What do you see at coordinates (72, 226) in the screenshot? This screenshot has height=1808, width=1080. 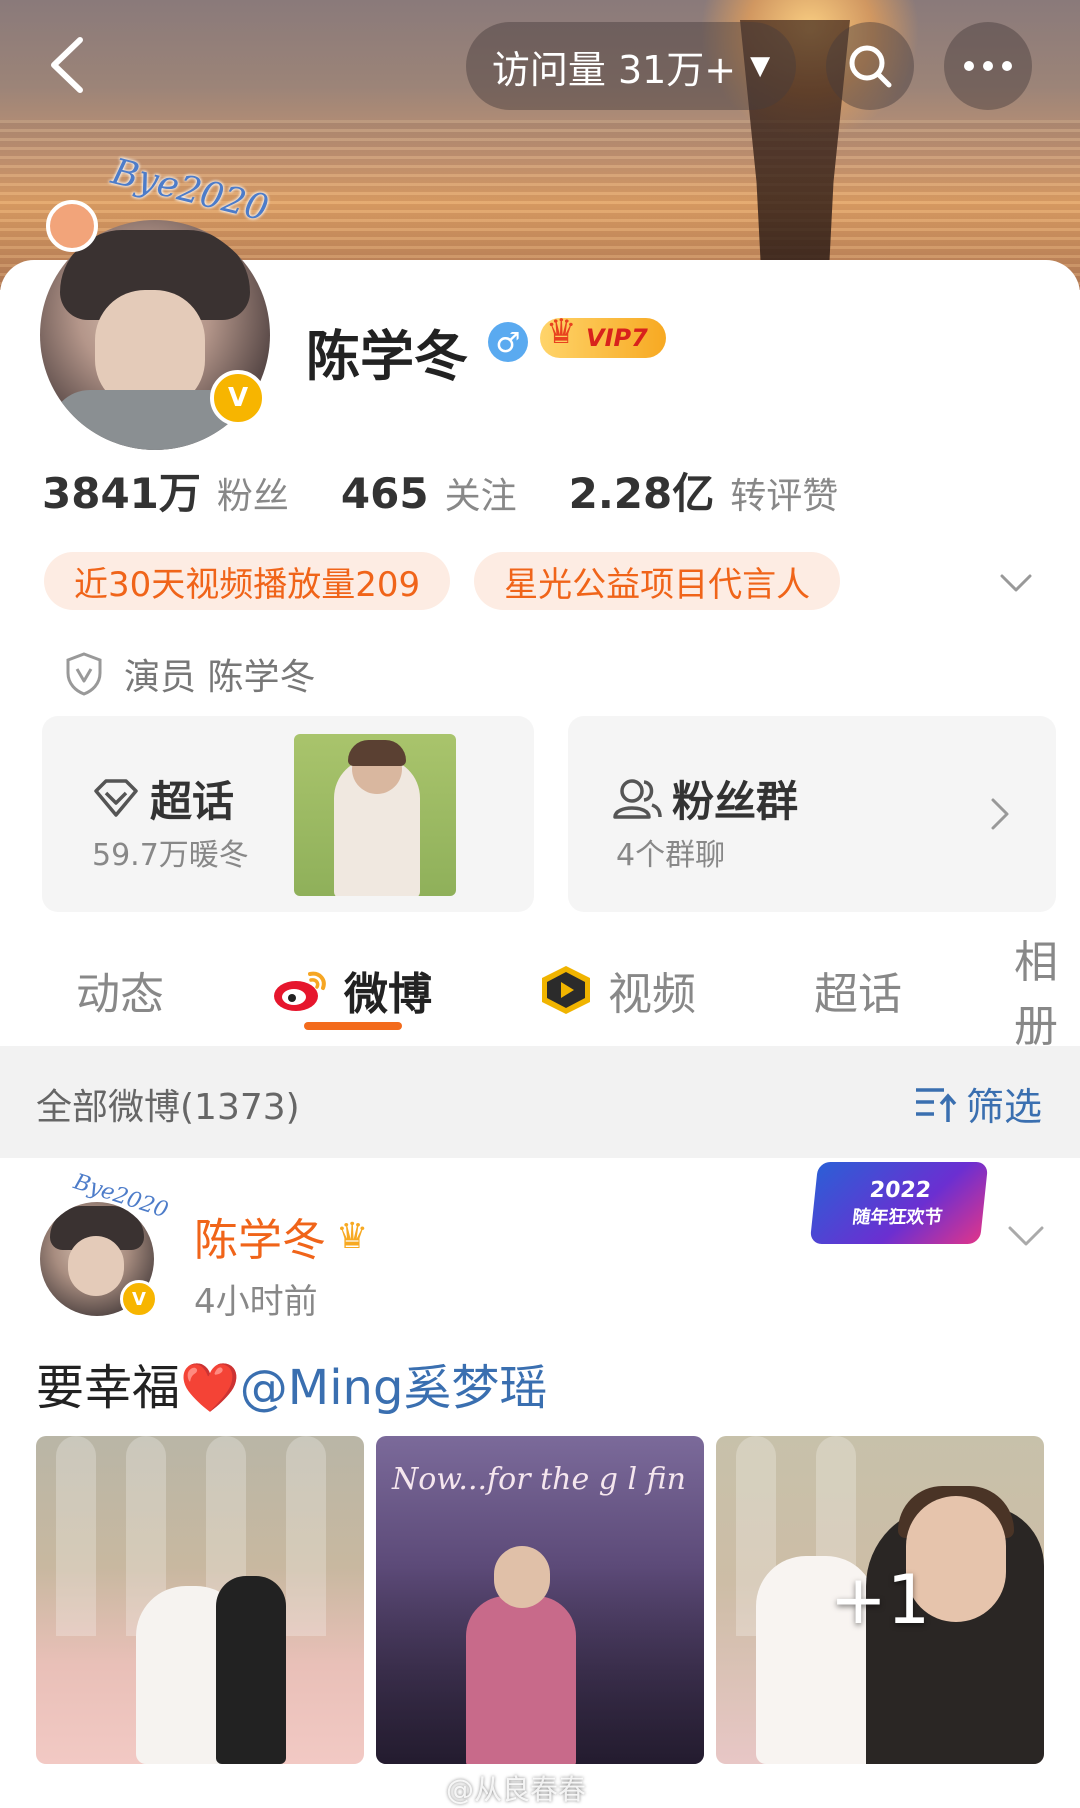 I see `avatar-frame-decoration` at bounding box center [72, 226].